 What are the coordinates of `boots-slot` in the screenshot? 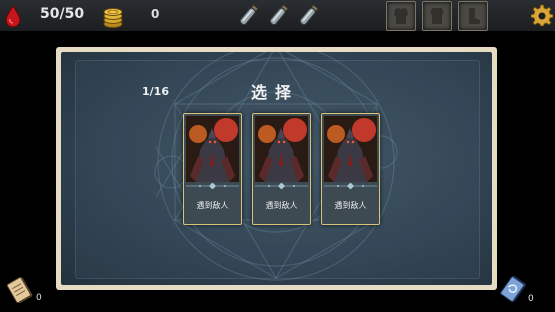 It's located at (473, 16).